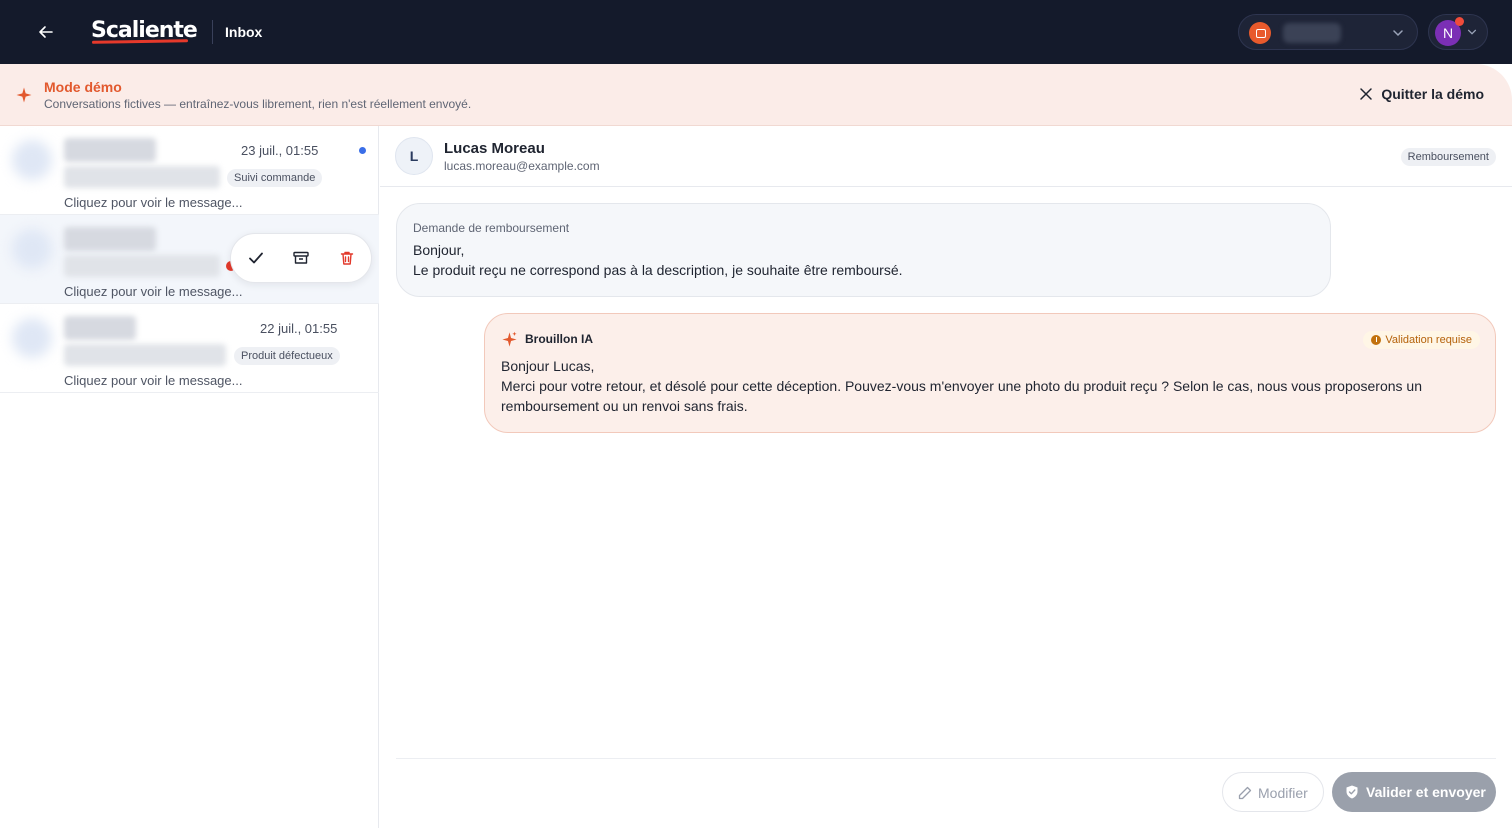  Describe the element at coordinates (1283, 793) in the screenshot. I see `modify-label: Modifier` at that location.